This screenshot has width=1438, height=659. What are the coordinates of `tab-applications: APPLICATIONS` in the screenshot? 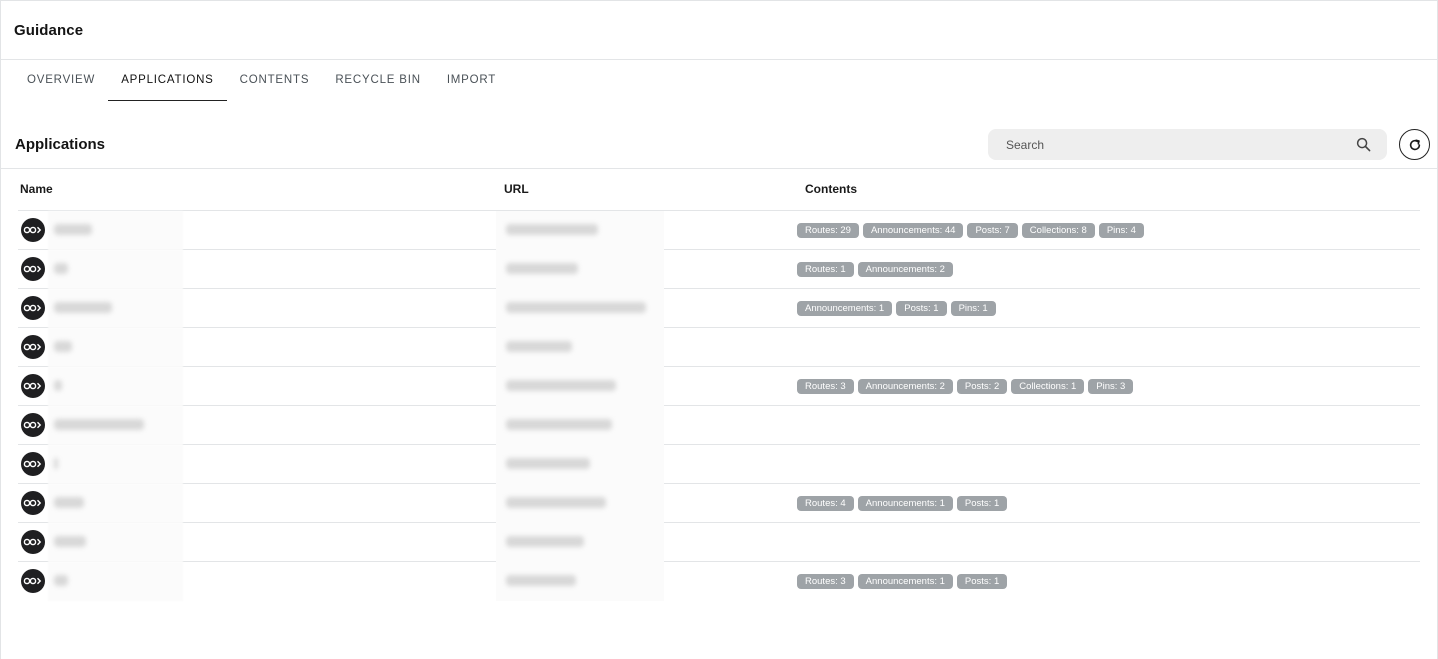 It's located at (167, 80).